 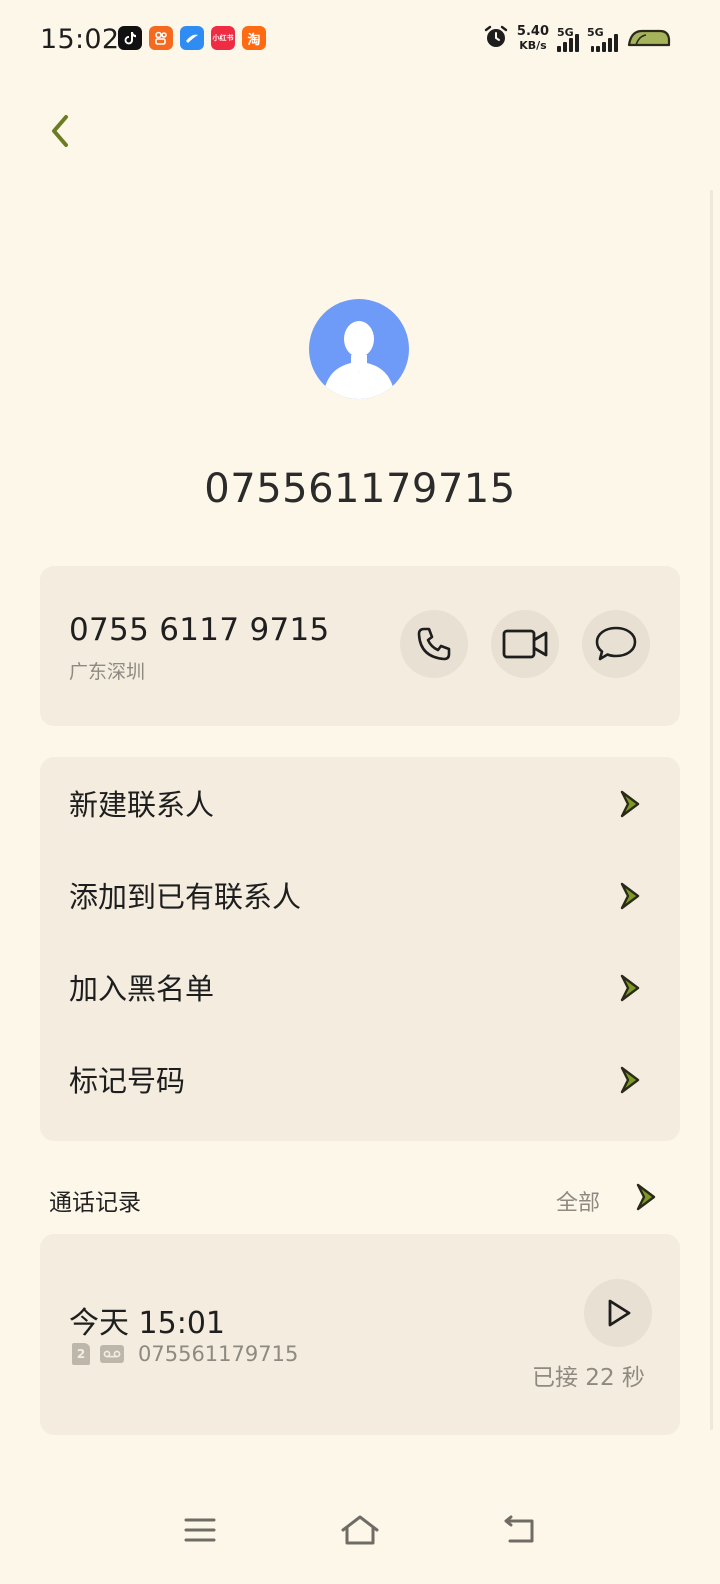 I want to click on call-meta: 2 075561179715, so click(x=185, y=1354).